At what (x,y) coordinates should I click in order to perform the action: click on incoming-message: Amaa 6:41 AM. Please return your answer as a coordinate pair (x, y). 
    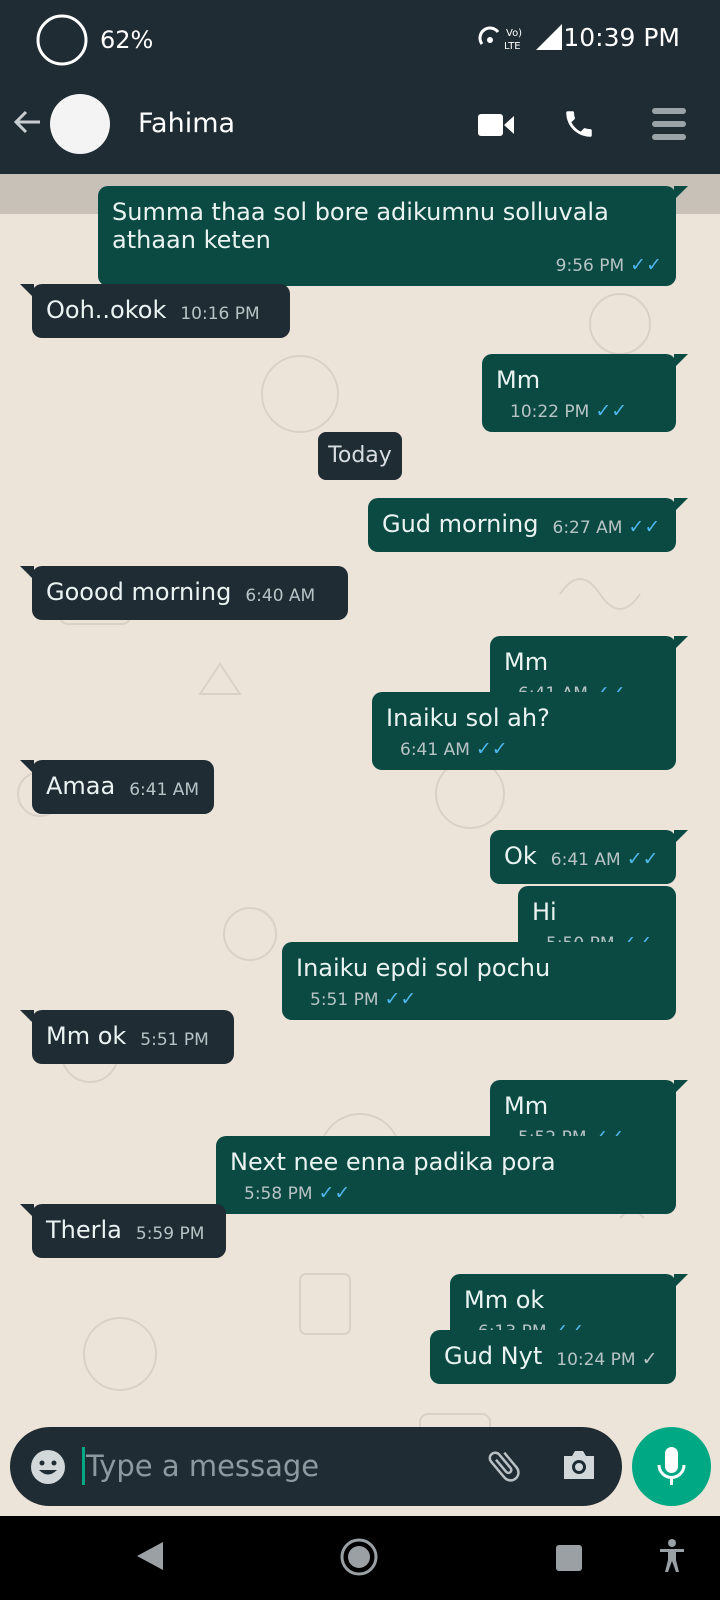
    Looking at the image, I should click on (117, 787).